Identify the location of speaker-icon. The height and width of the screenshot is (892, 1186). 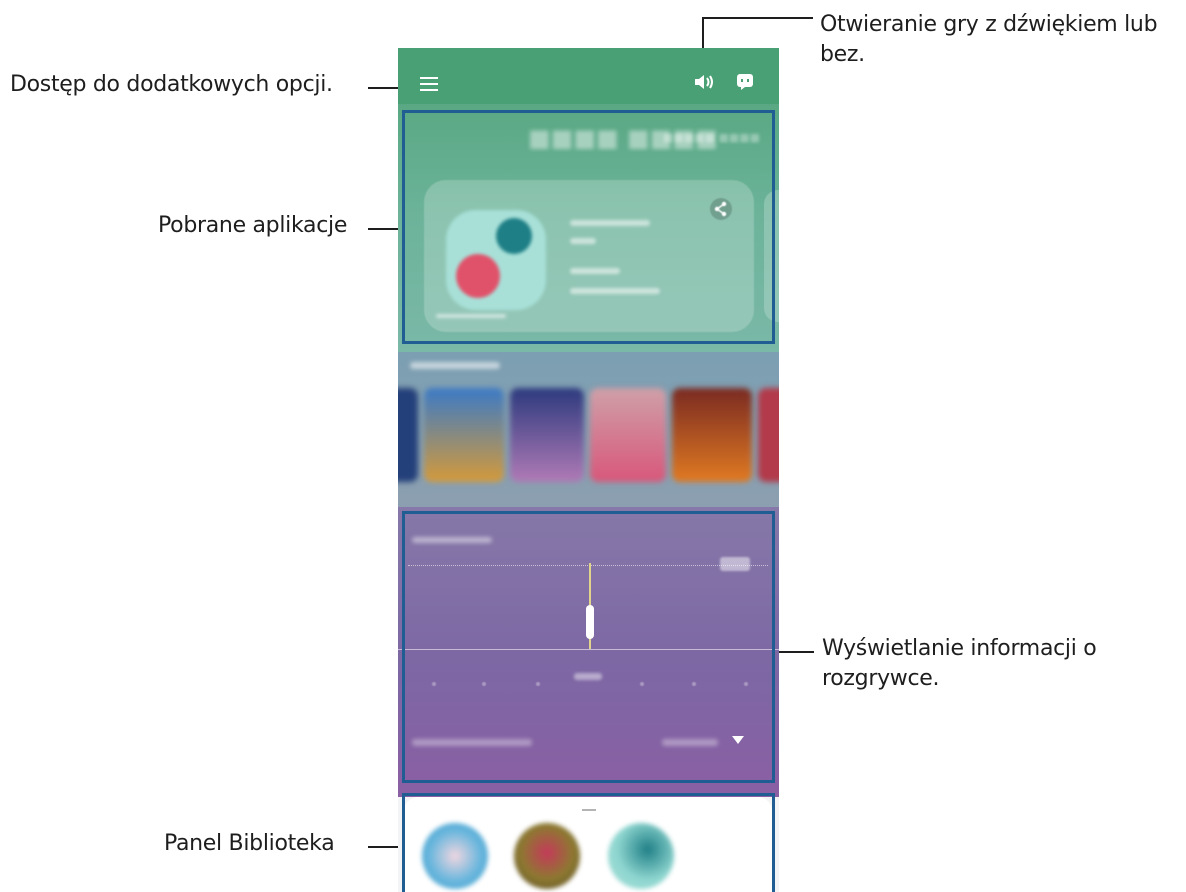
(704, 82).